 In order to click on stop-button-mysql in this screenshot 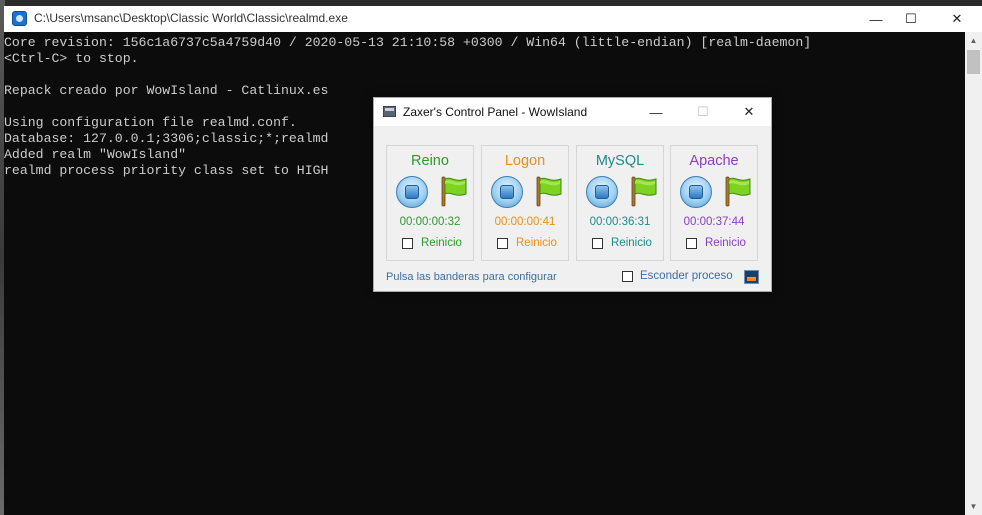, I will do `click(602, 192)`.